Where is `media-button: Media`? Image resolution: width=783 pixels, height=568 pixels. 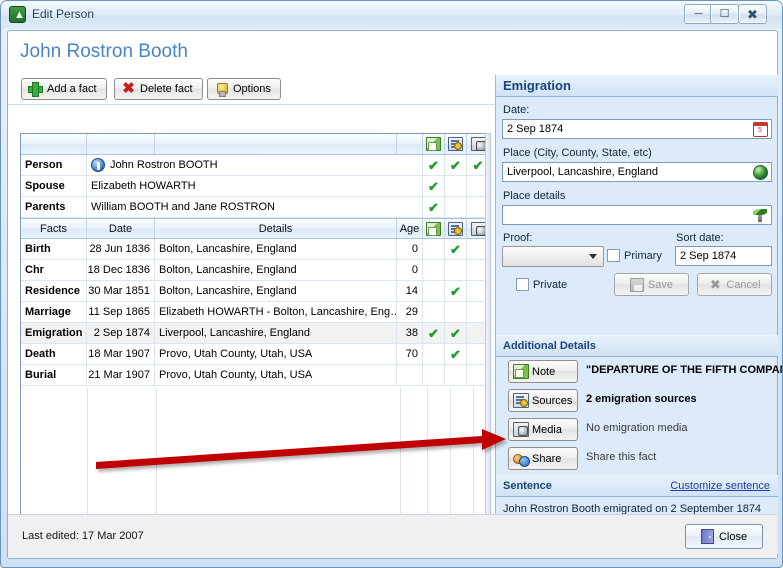 media-button: Media is located at coordinates (543, 429).